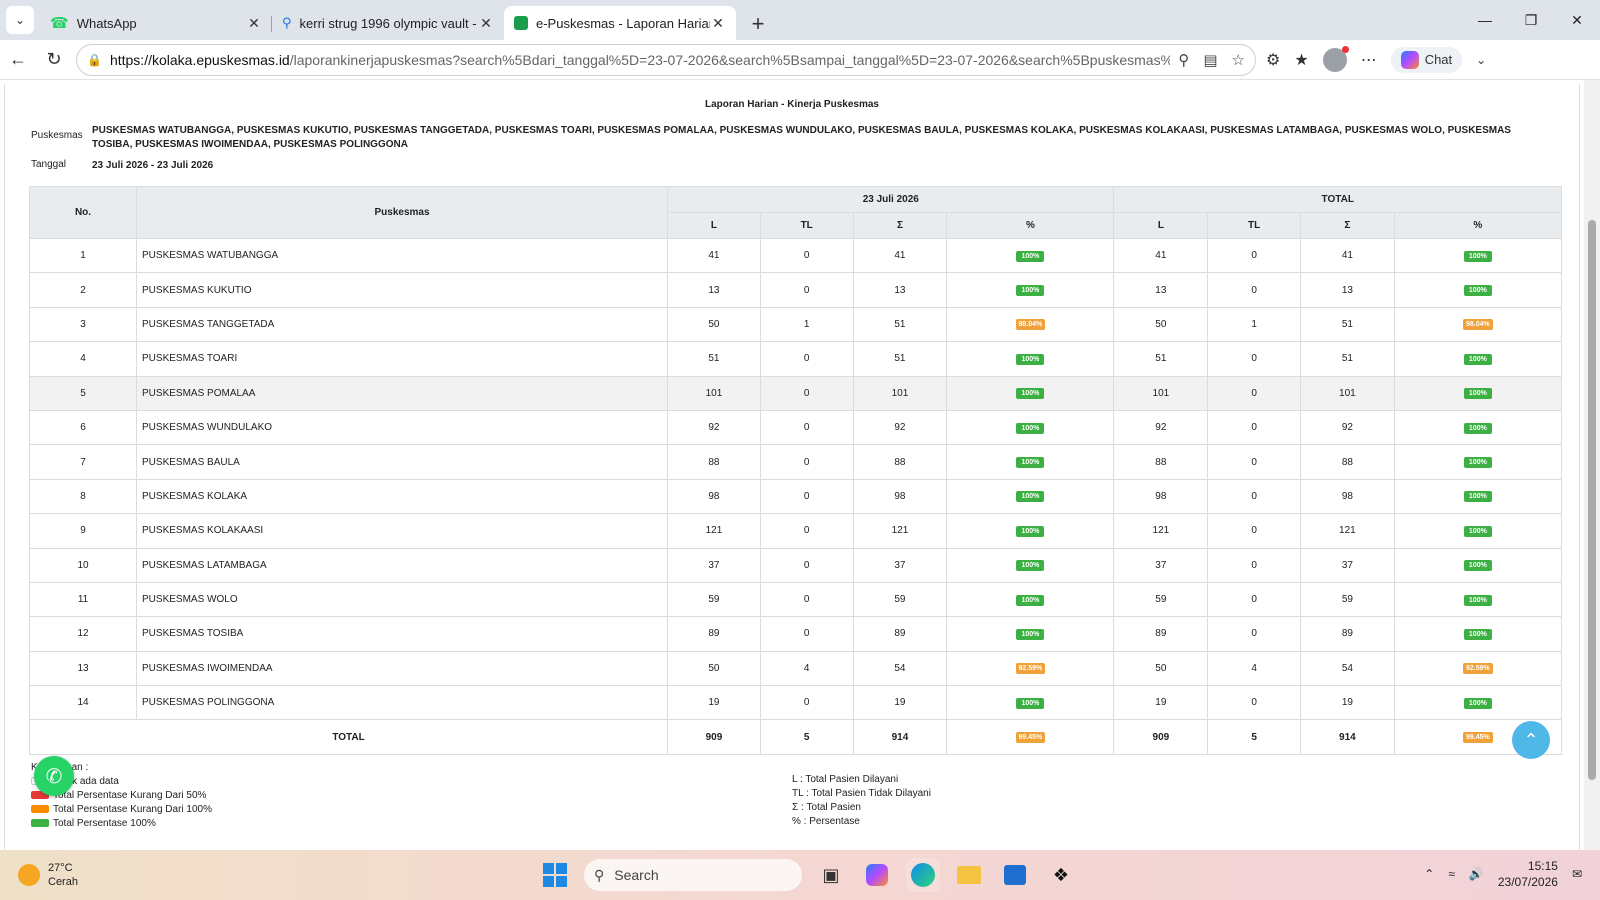 The width and height of the screenshot is (1600, 900). I want to click on edge-browser-icon, so click(923, 875).